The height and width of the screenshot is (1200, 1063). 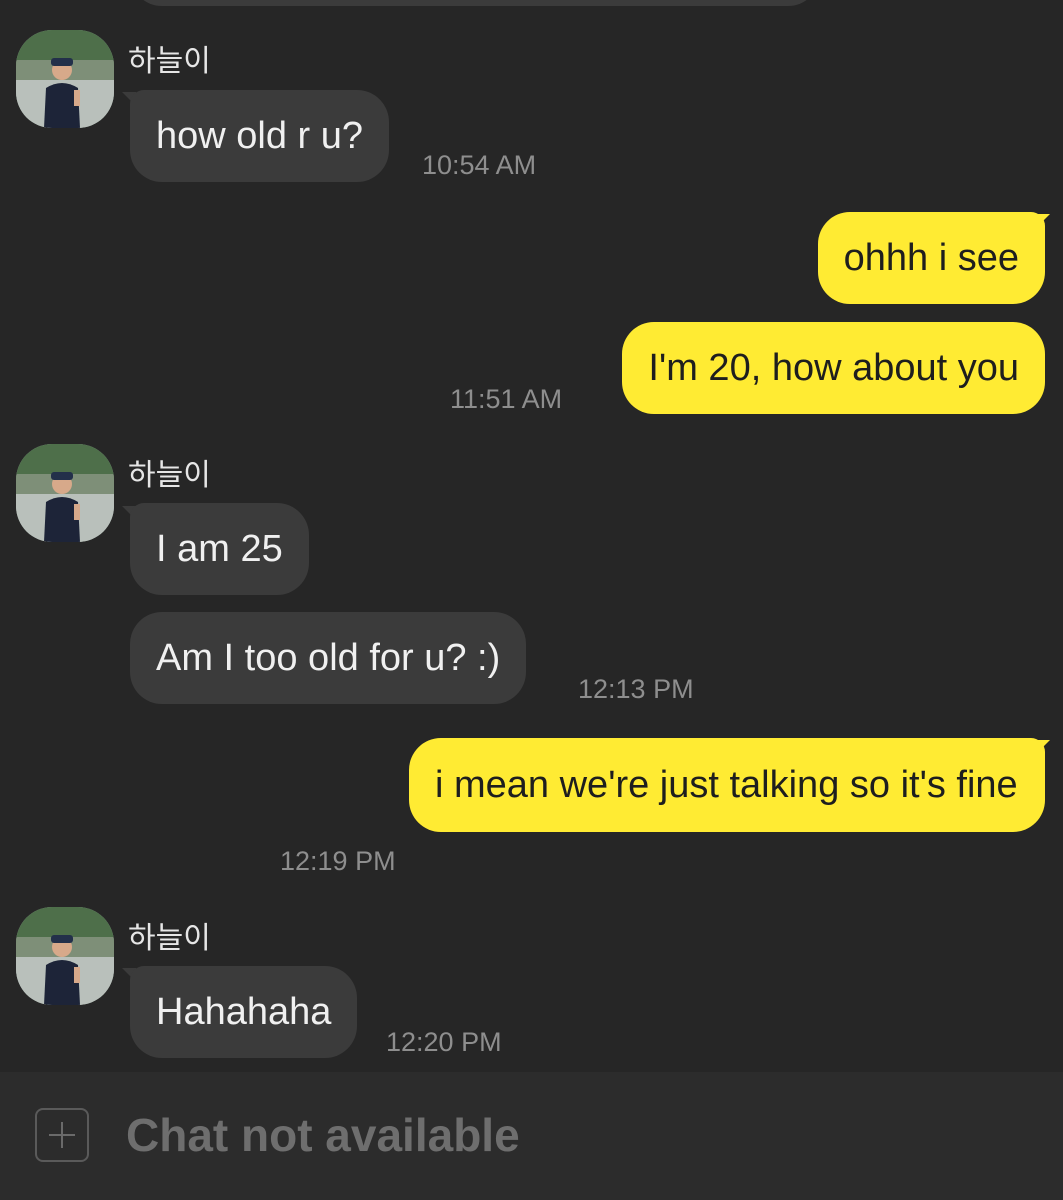 What do you see at coordinates (323, 1135) in the screenshot?
I see `chat-input-placeholder: Chat not available` at bounding box center [323, 1135].